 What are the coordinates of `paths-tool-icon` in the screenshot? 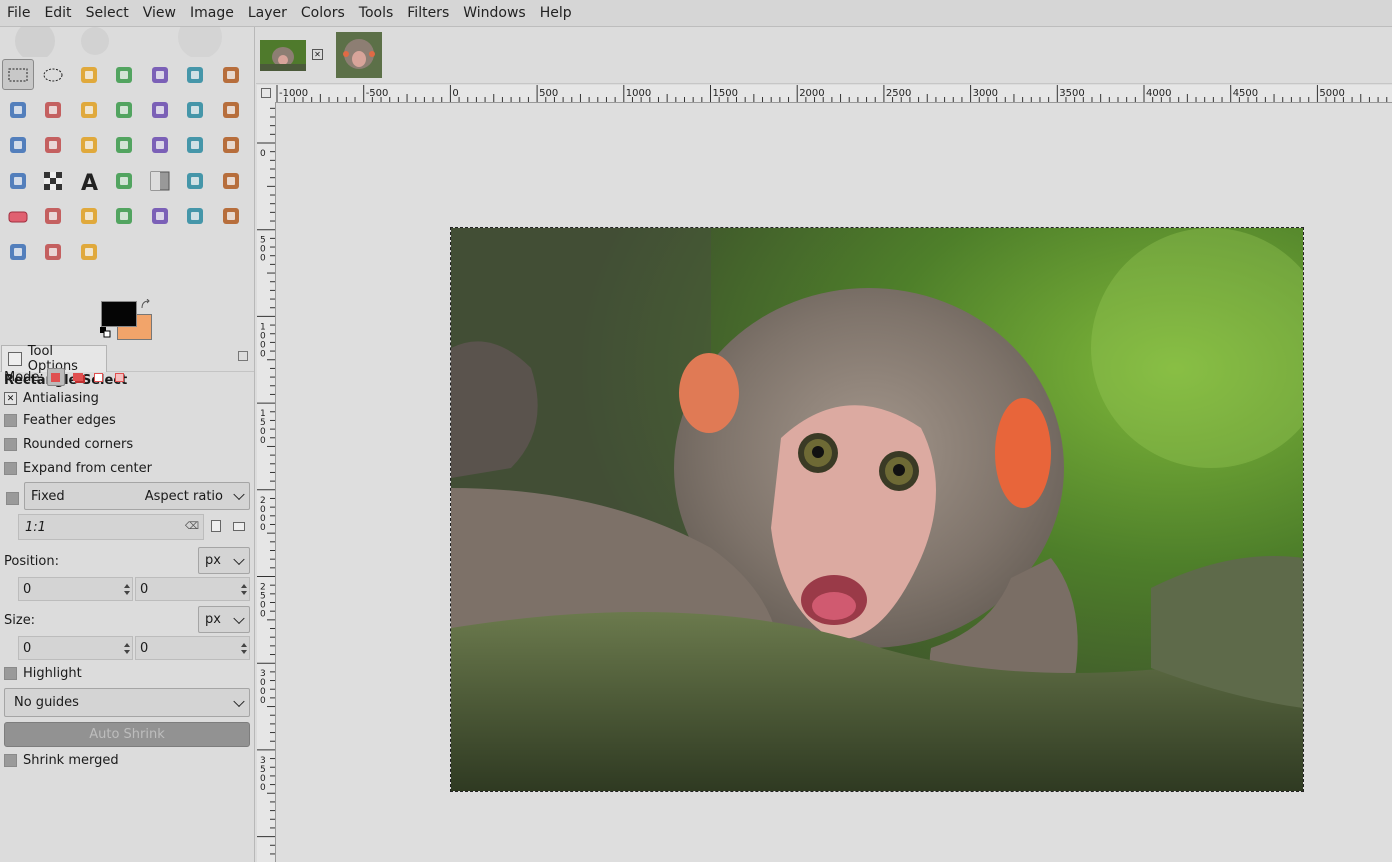 It's located at (18, 109).